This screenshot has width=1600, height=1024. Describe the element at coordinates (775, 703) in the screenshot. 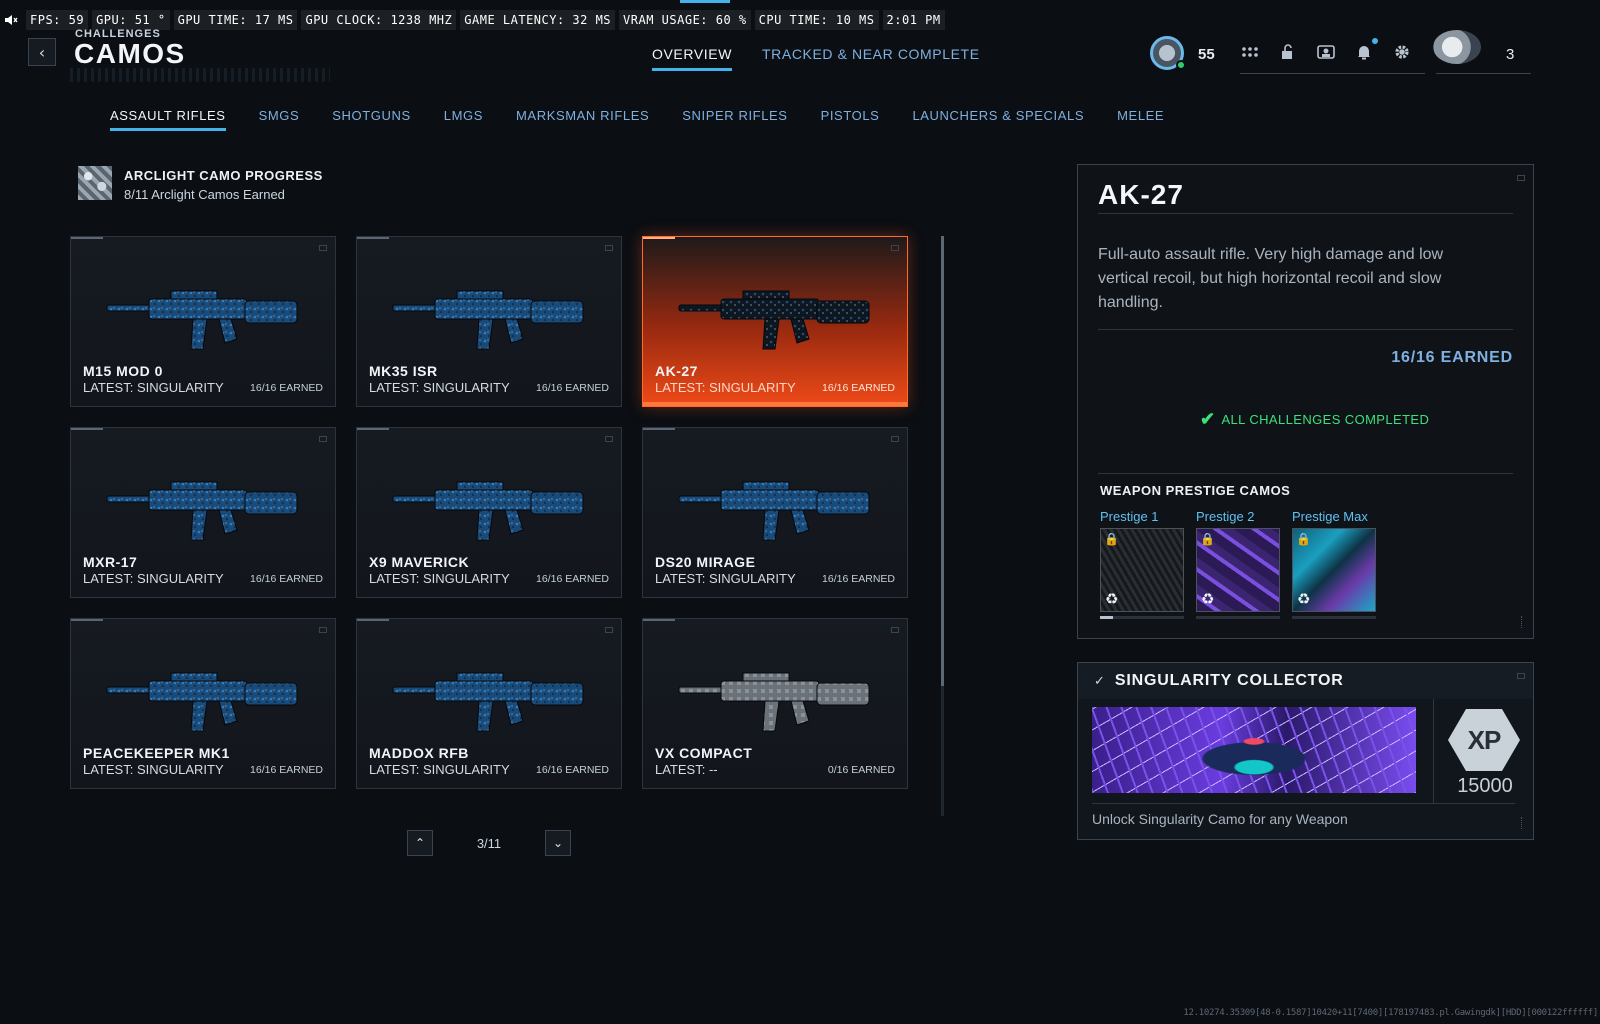

I see `weapon-card: VX COMPACT LATEST: -- 0/16 EARNED` at that location.